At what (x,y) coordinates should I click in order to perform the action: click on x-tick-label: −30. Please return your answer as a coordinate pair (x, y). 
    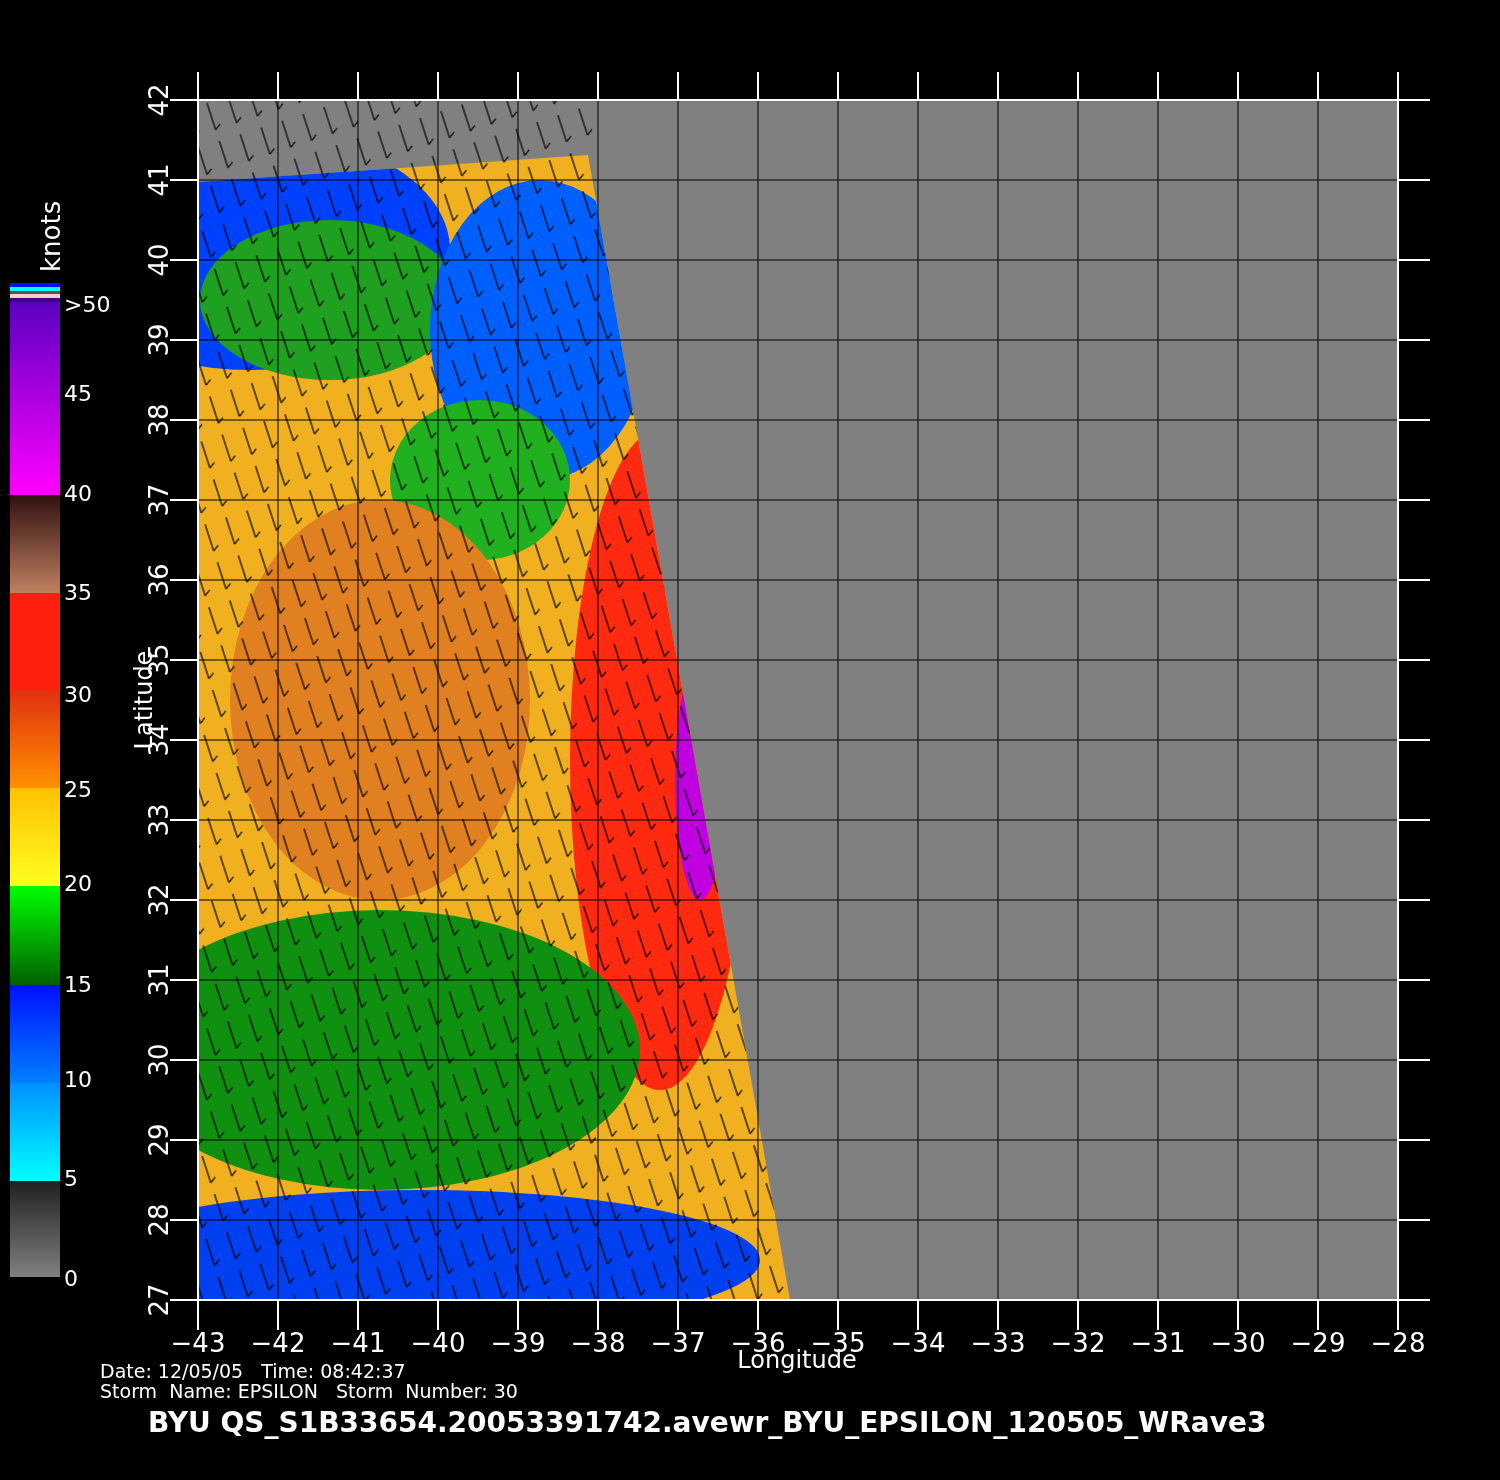
    Looking at the image, I should click on (1238, 1343).